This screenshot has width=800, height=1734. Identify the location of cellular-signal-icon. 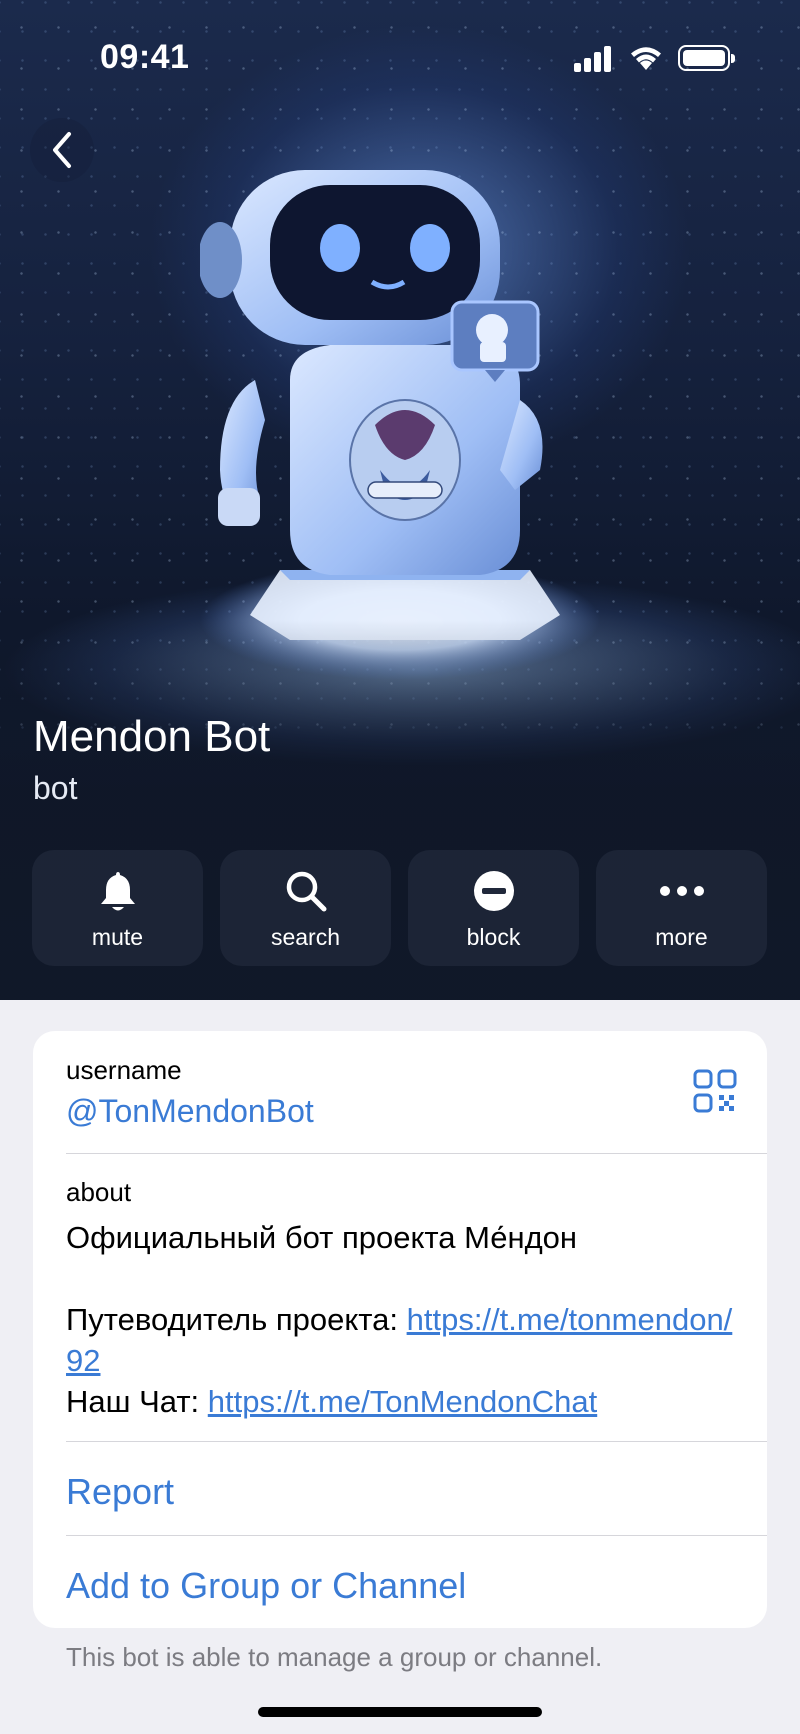
(594, 59).